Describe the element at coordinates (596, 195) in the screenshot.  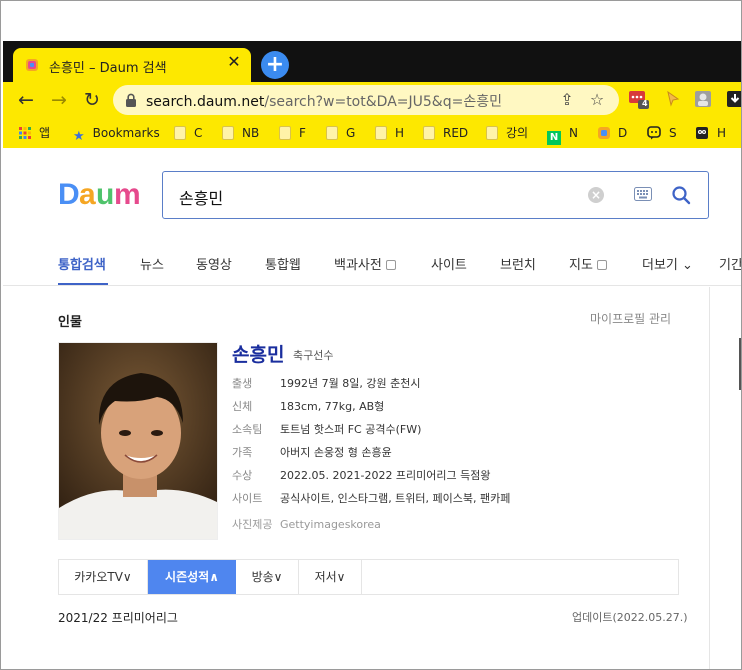
I see `clear-icon: ×` at that location.